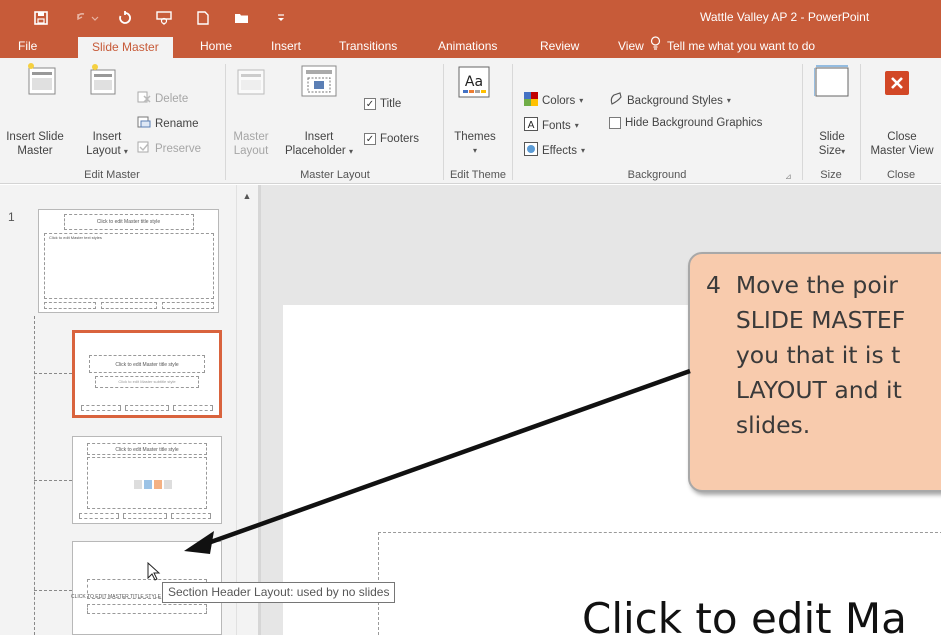 The image size is (941, 635). Describe the element at coordinates (279, 592) in the screenshot. I see `layout-tooltip: Section Header Layout: used by no slides` at that location.